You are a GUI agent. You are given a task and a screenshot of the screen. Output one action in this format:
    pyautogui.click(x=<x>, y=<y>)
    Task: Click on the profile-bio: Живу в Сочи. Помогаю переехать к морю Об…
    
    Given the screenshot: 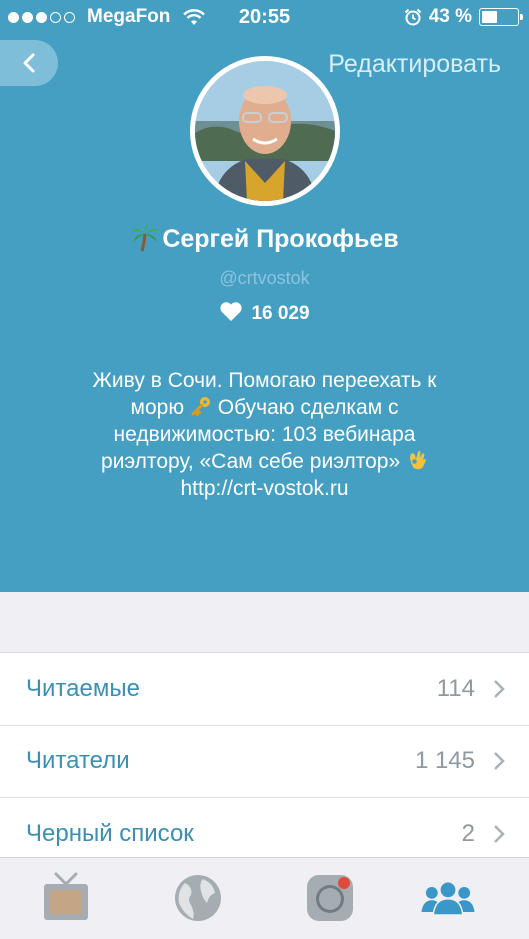 What is the action you would take?
    pyautogui.click(x=264, y=434)
    